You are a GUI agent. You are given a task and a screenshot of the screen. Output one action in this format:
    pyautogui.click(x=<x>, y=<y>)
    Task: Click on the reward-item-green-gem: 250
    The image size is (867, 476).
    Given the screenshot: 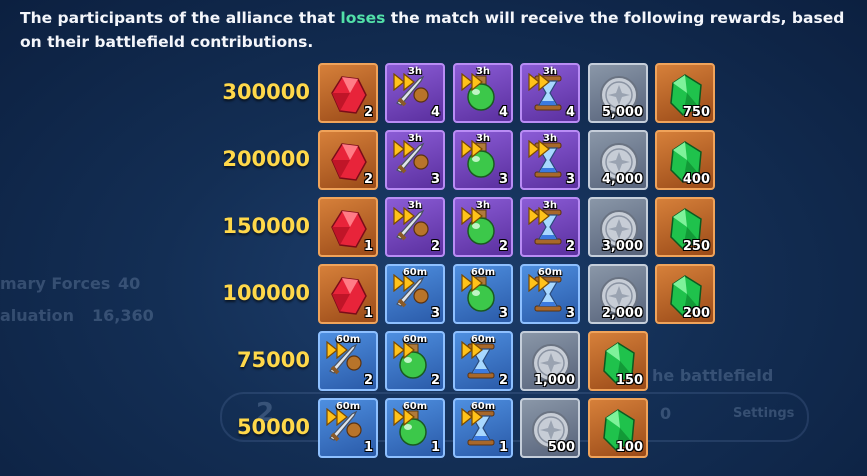 What is the action you would take?
    pyautogui.click(x=685, y=227)
    